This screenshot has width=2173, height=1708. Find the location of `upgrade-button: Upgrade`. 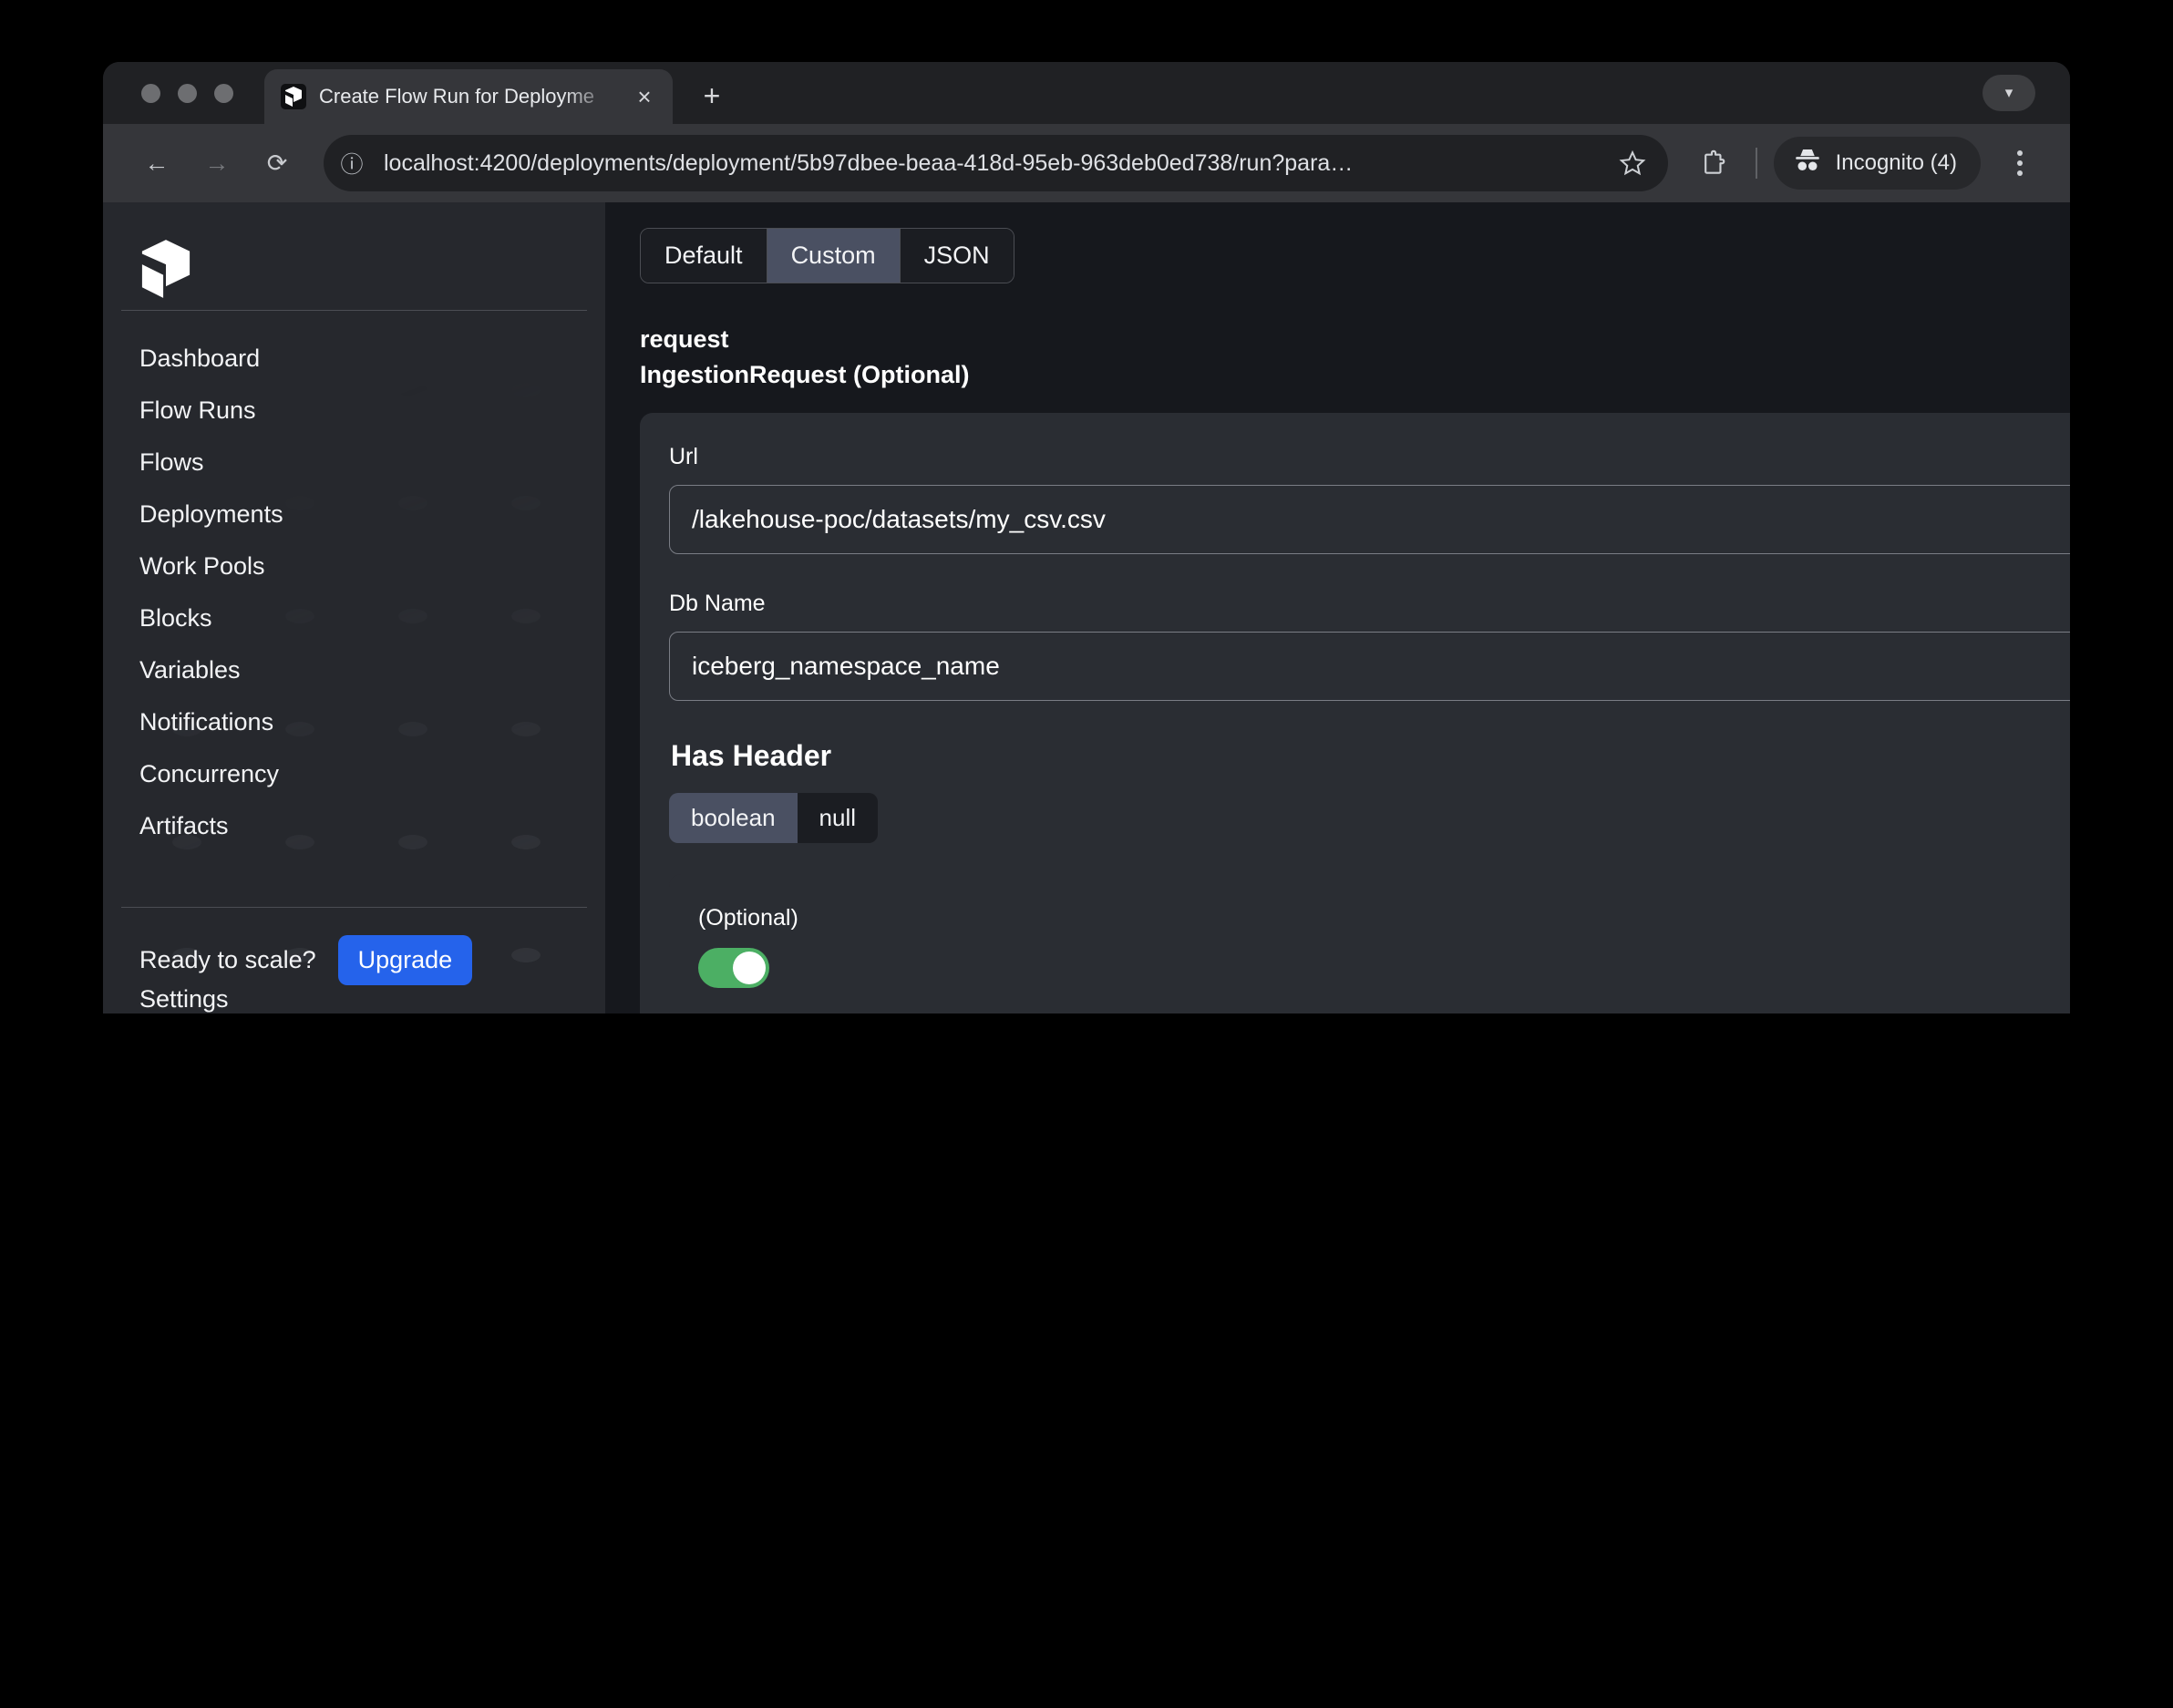

upgrade-button: Upgrade is located at coordinates (405, 960).